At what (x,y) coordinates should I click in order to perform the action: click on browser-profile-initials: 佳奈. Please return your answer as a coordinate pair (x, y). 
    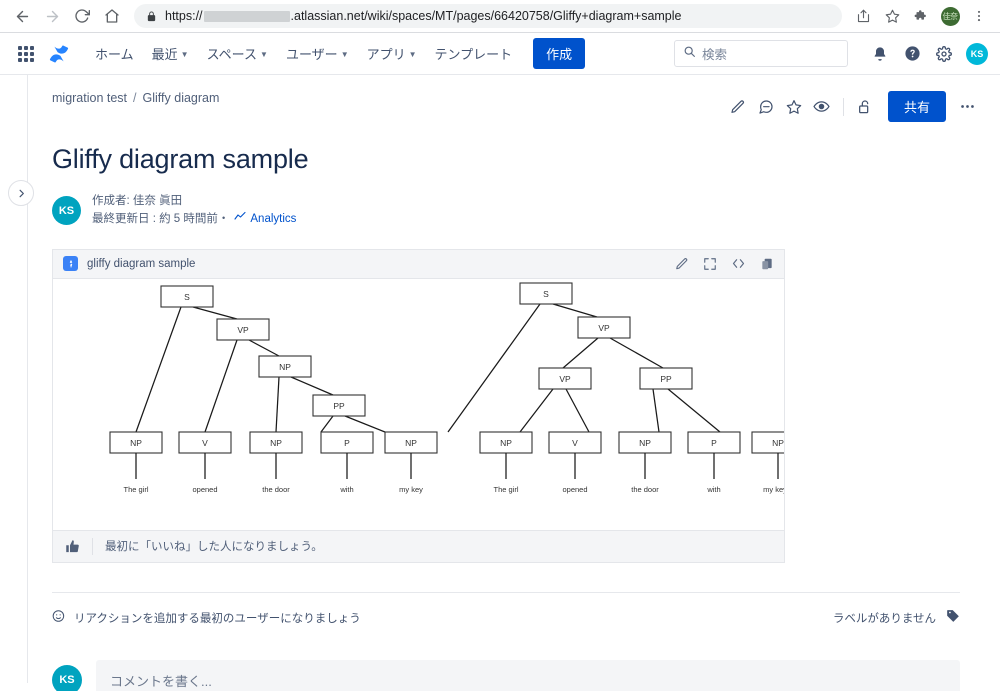
    Looking at the image, I should click on (950, 16).